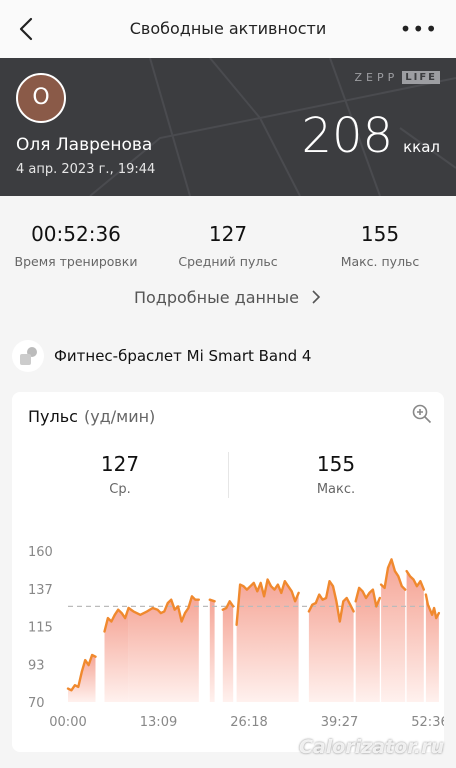  I want to click on x-tick-label: 00:00, so click(67, 722).